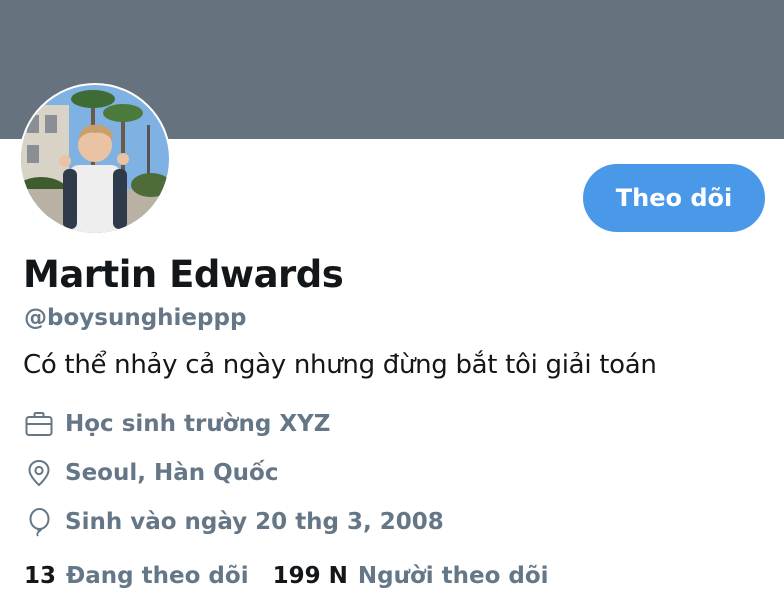 The width and height of the screenshot is (784, 600). Describe the element at coordinates (39, 424) in the screenshot. I see `briefcase-icon` at that location.